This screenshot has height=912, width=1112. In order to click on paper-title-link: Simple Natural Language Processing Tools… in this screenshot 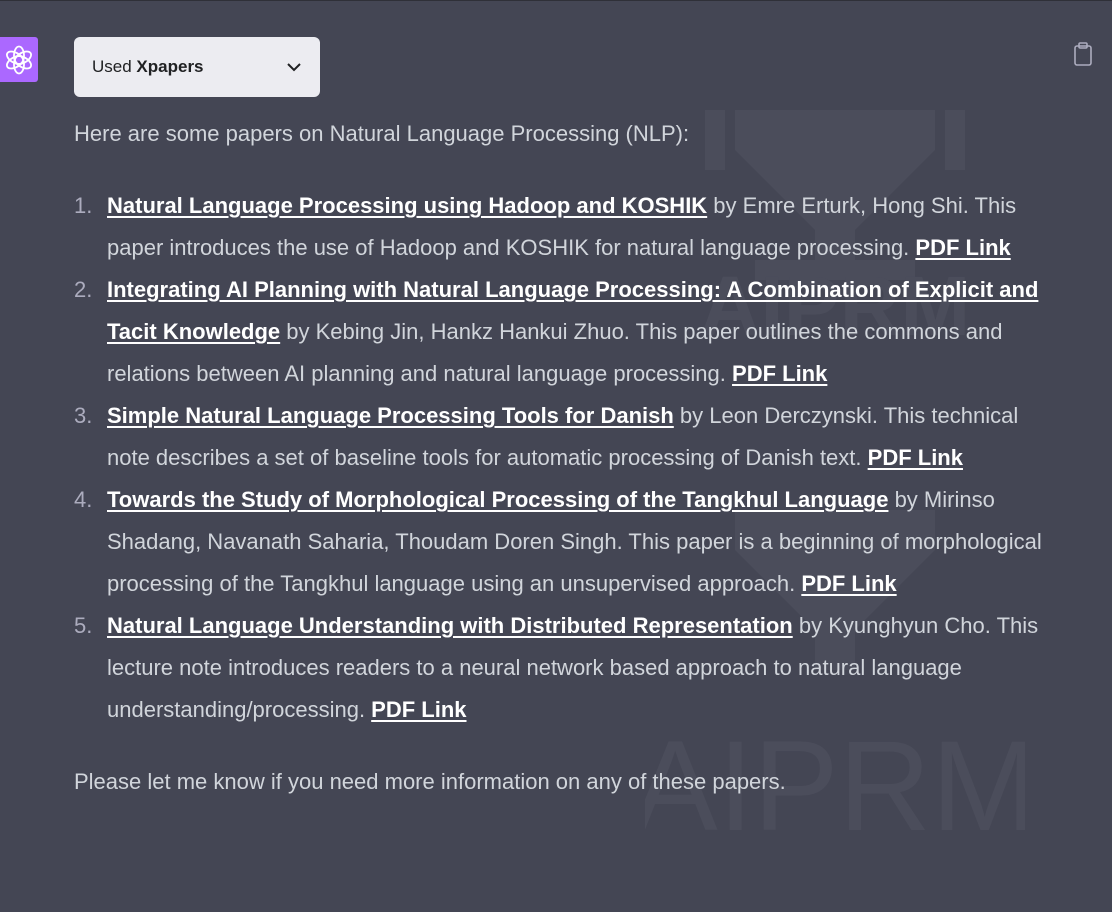, I will do `click(390, 415)`.